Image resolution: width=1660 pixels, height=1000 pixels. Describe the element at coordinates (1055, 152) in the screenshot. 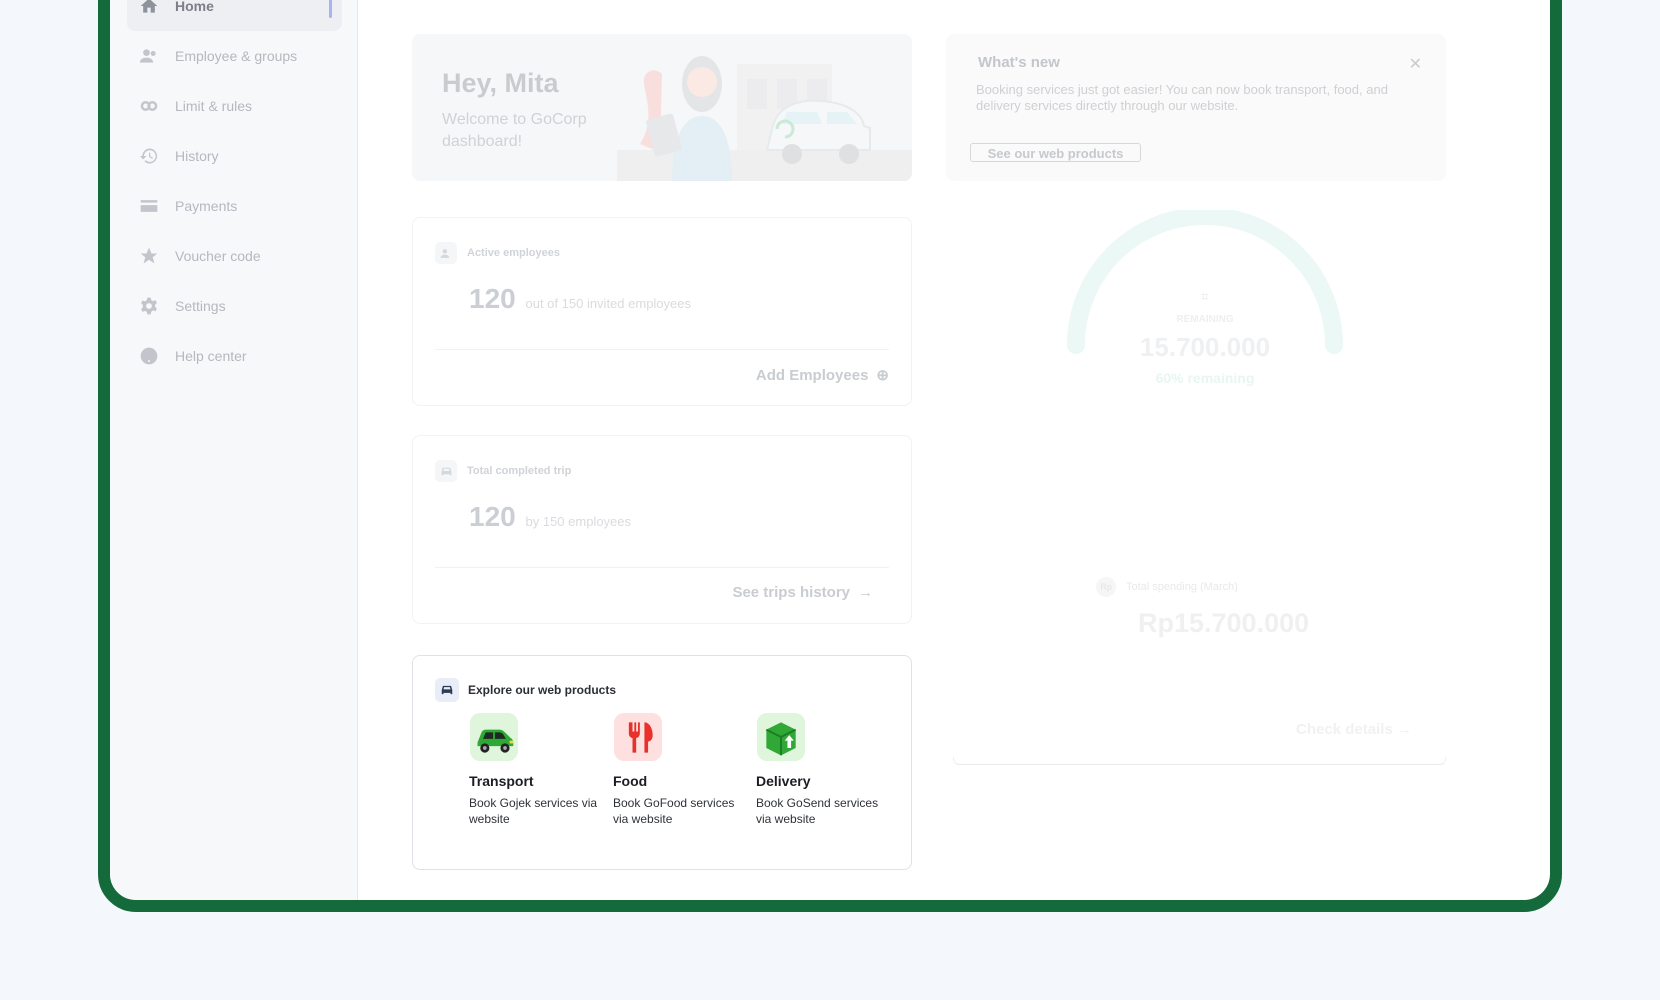

I see `see-web-products-button: See our web products` at that location.